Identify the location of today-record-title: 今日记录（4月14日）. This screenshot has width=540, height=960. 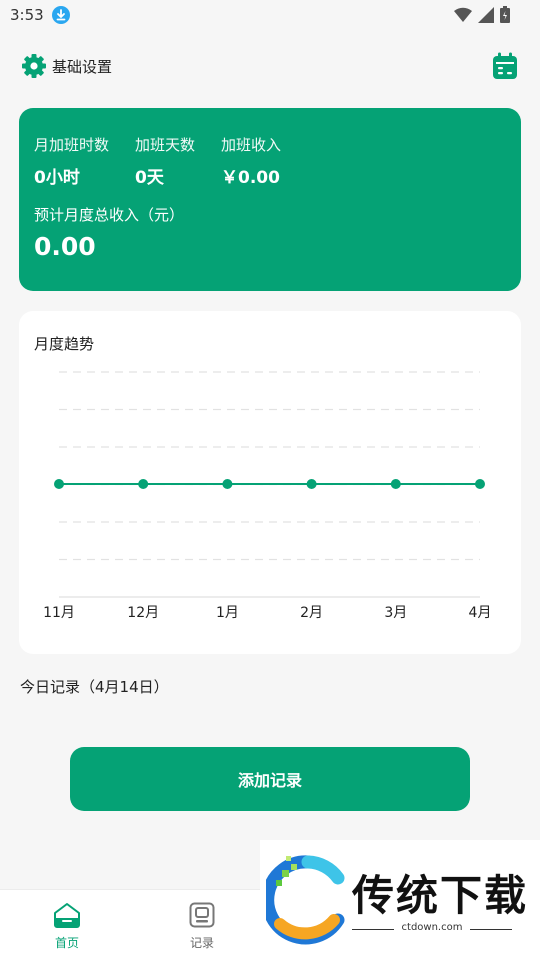
(94, 687).